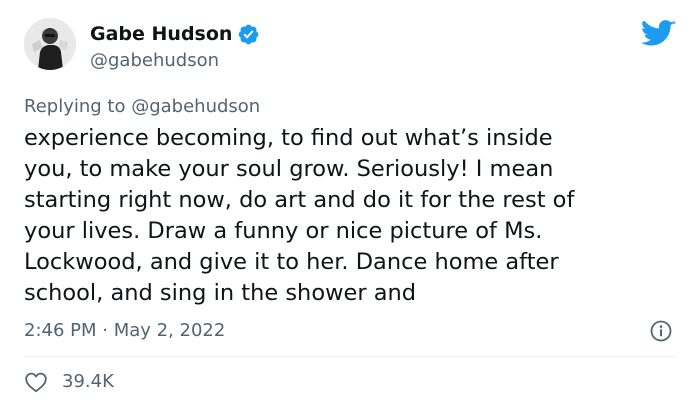  I want to click on twitter-bird-icon, so click(658, 34).